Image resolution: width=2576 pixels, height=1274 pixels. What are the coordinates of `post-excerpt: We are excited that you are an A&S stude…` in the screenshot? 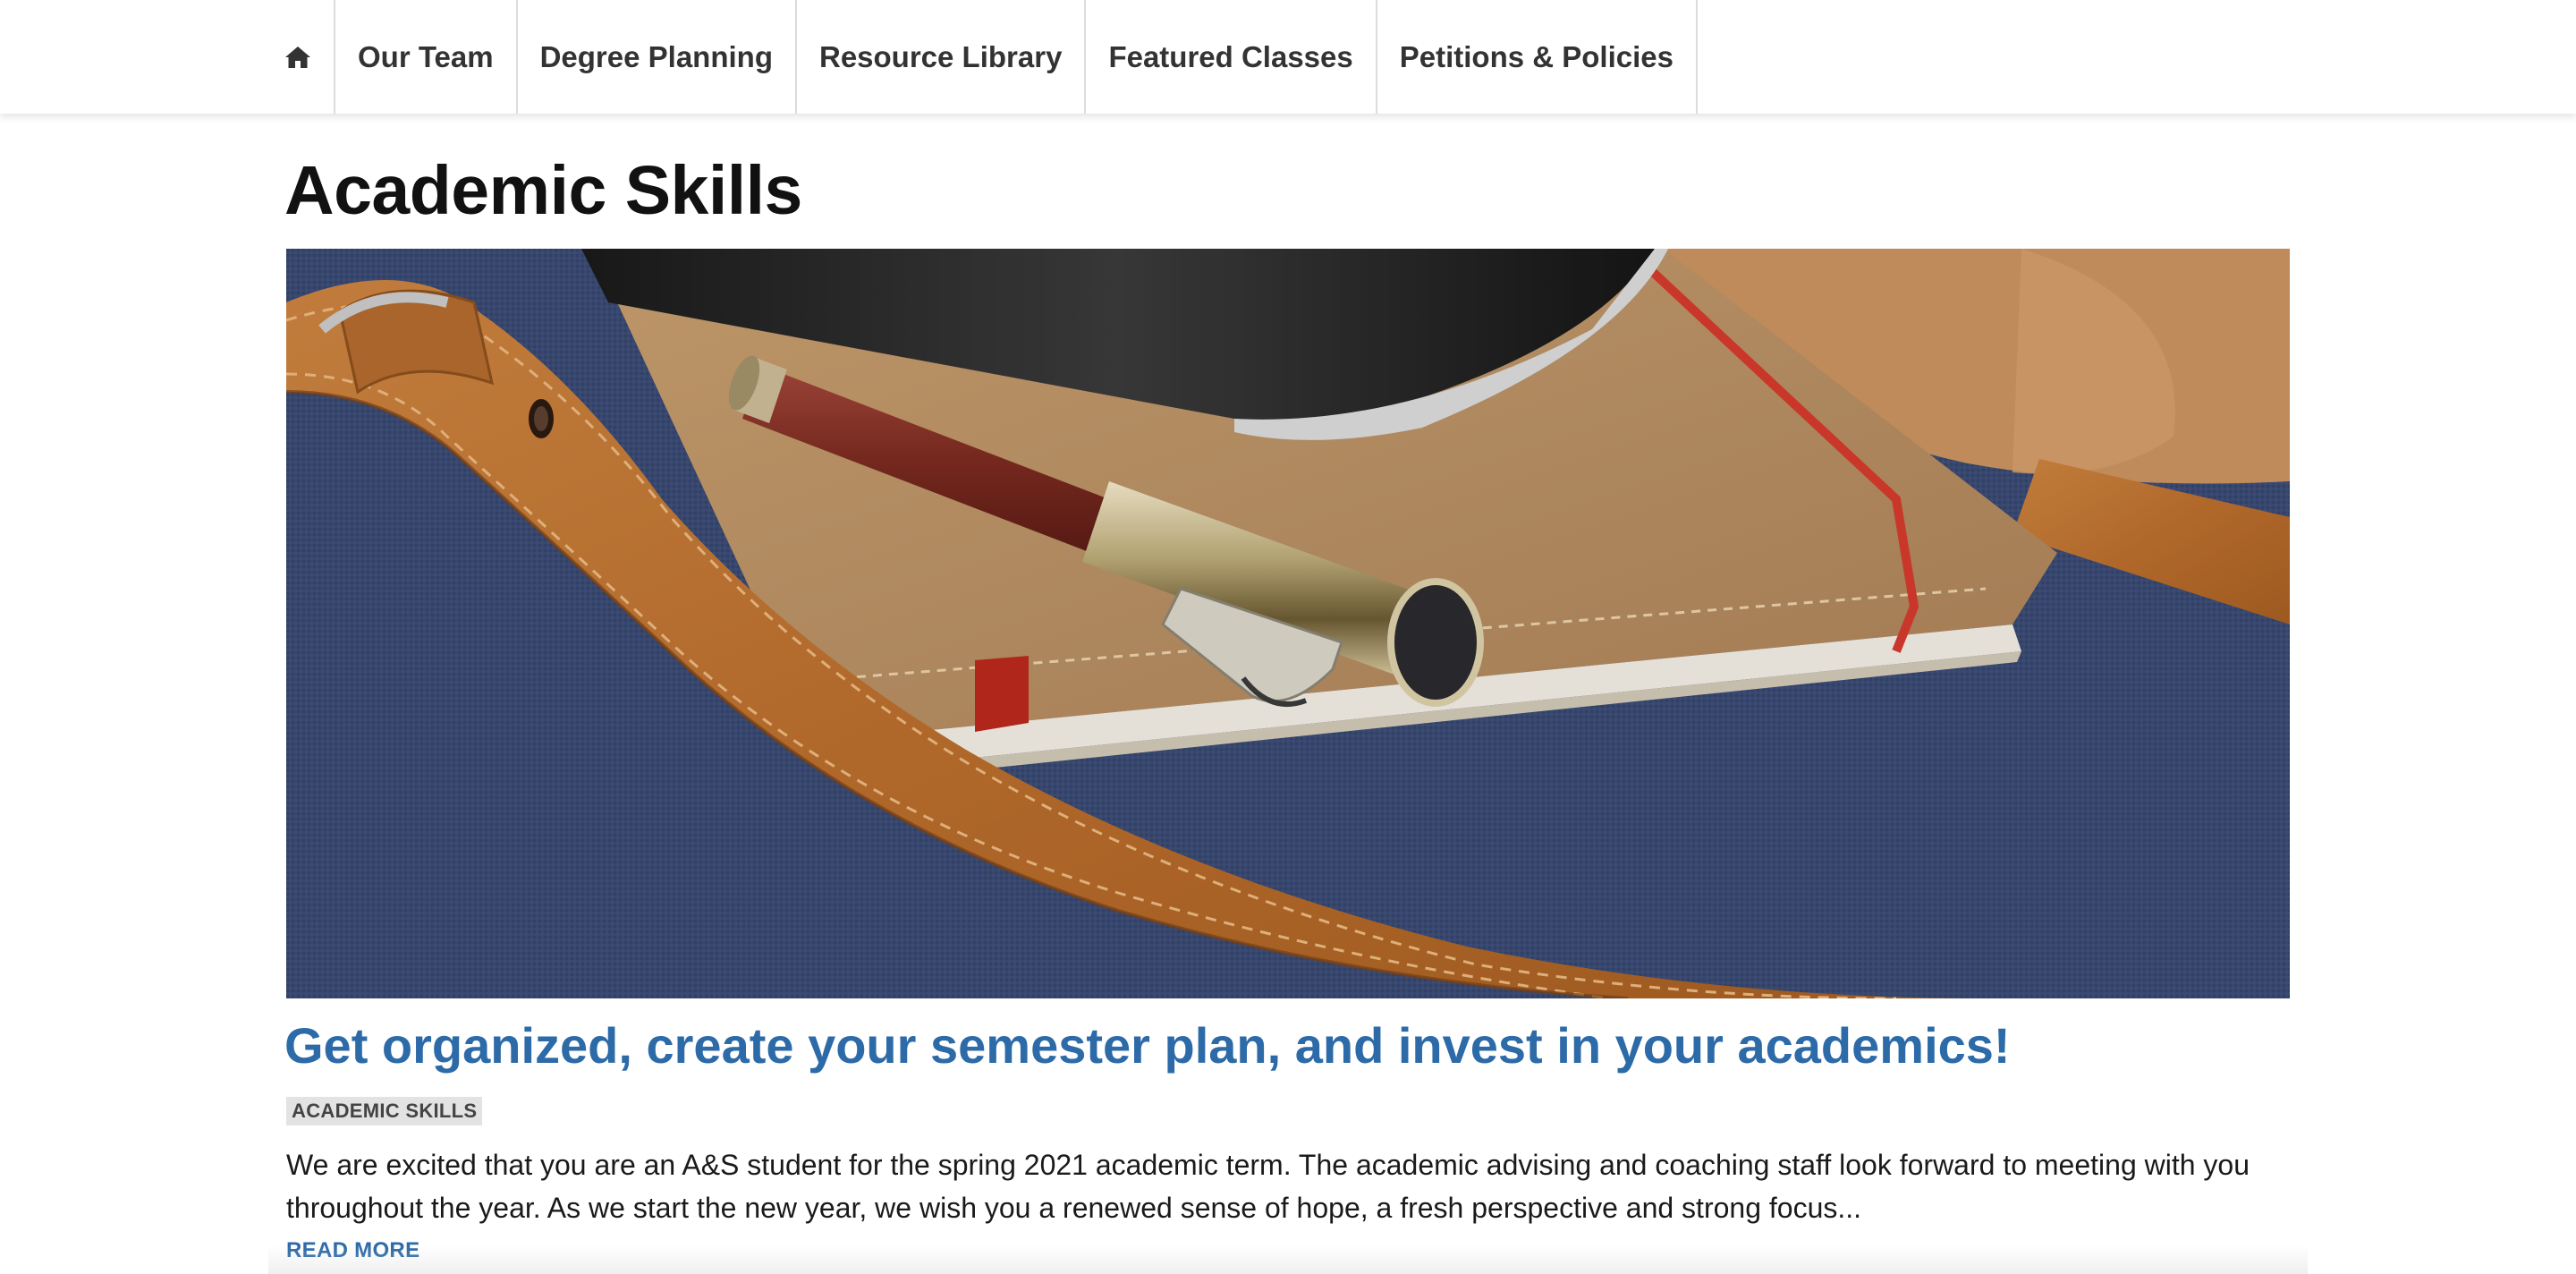 It's located at (1268, 1186).